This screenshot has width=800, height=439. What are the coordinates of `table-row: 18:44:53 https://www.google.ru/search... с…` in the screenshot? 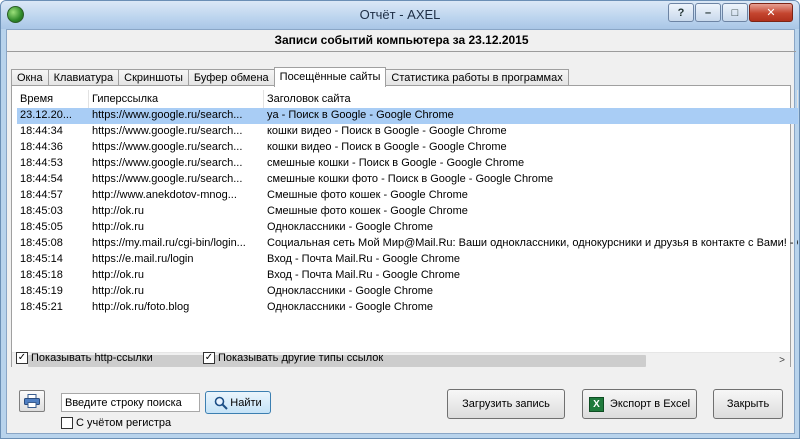 It's located at (407, 164).